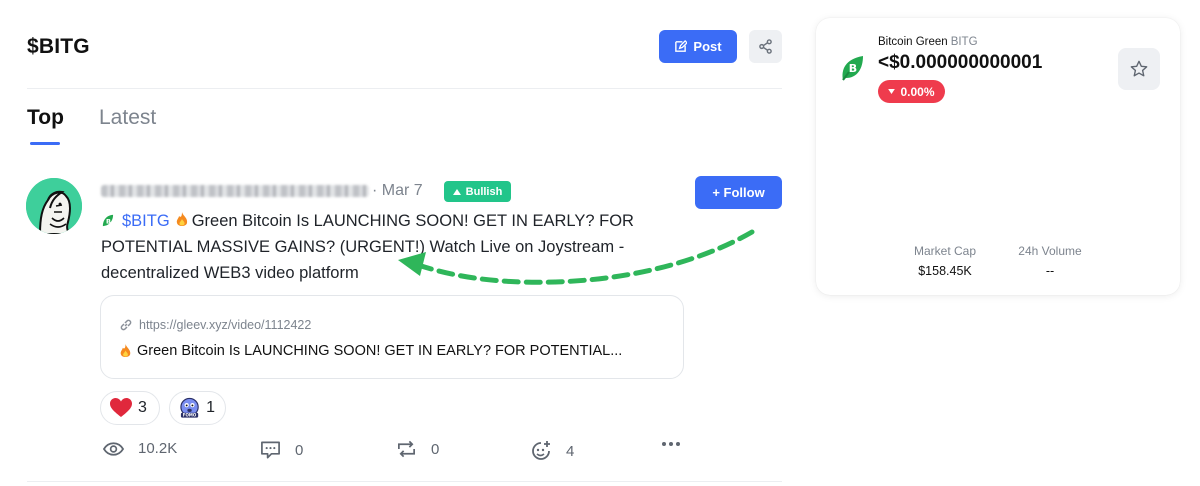 This screenshot has width=1200, height=486. I want to click on reaction-count: 1, so click(210, 407).